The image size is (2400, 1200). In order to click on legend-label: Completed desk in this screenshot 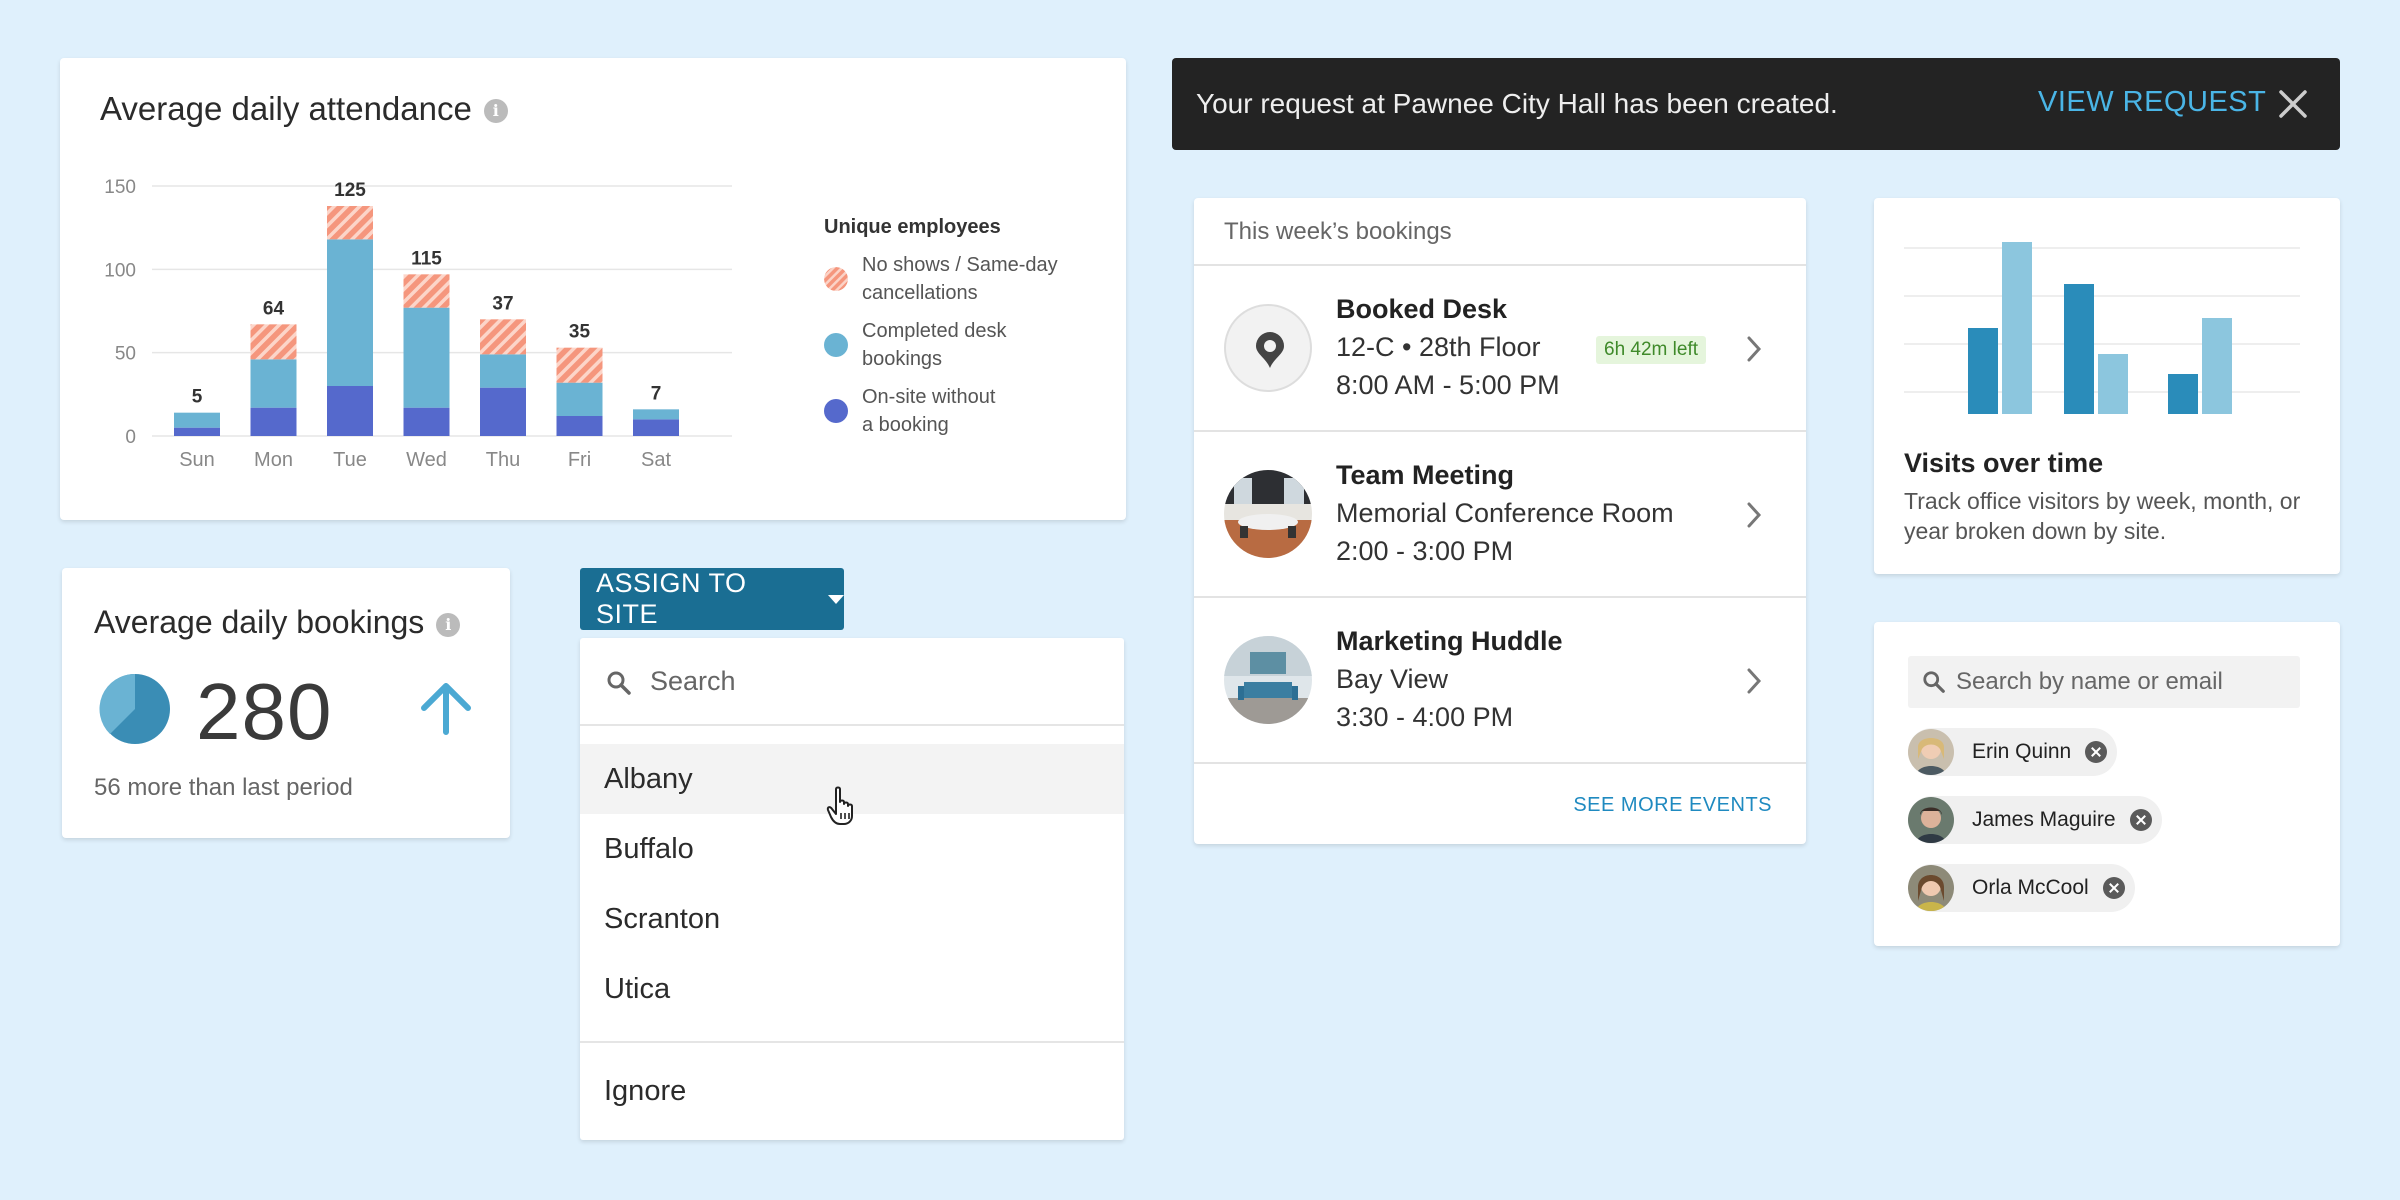, I will do `click(934, 331)`.